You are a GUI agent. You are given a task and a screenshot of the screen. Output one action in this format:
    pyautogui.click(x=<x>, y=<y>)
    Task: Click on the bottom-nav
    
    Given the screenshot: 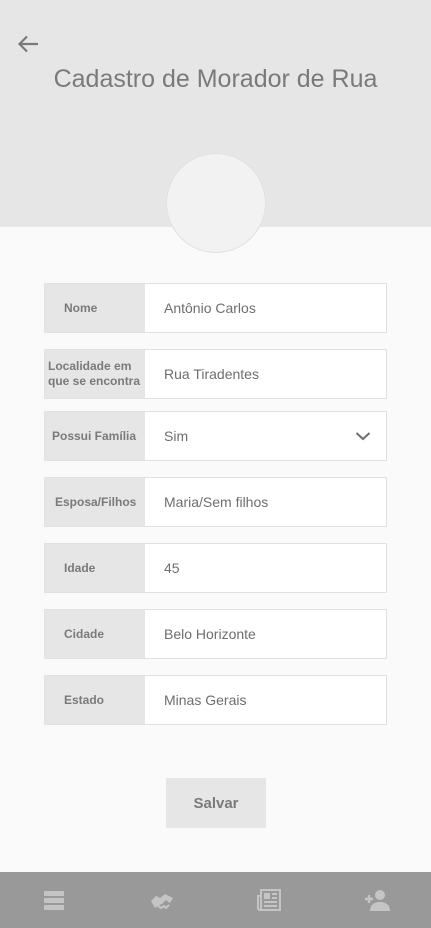 What is the action you would take?
    pyautogui.click(x=215, y=900)
    